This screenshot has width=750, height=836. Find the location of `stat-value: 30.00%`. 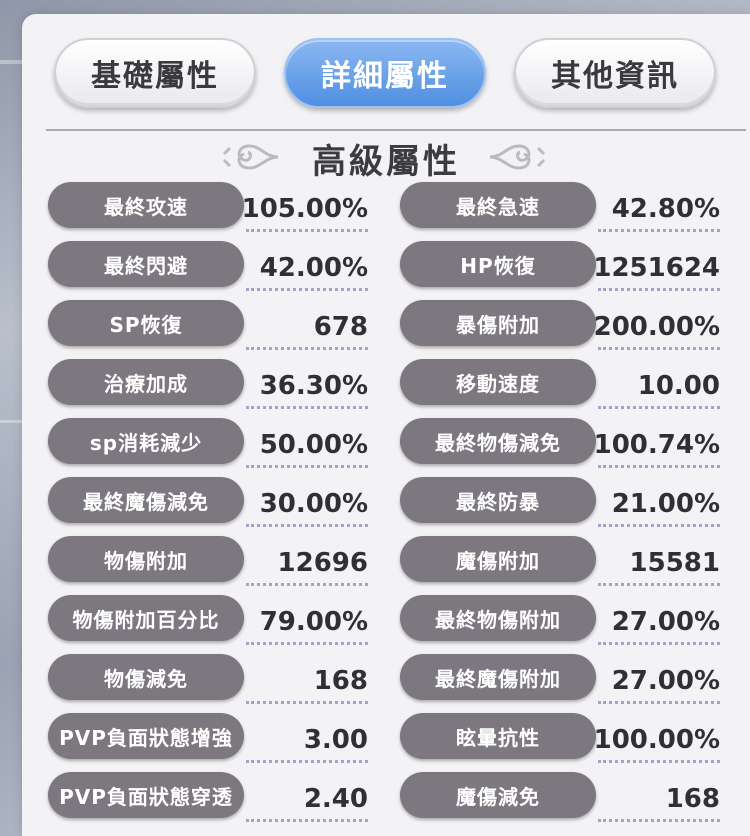

stat-value: 30.00% is located at coordinates (313, 504).